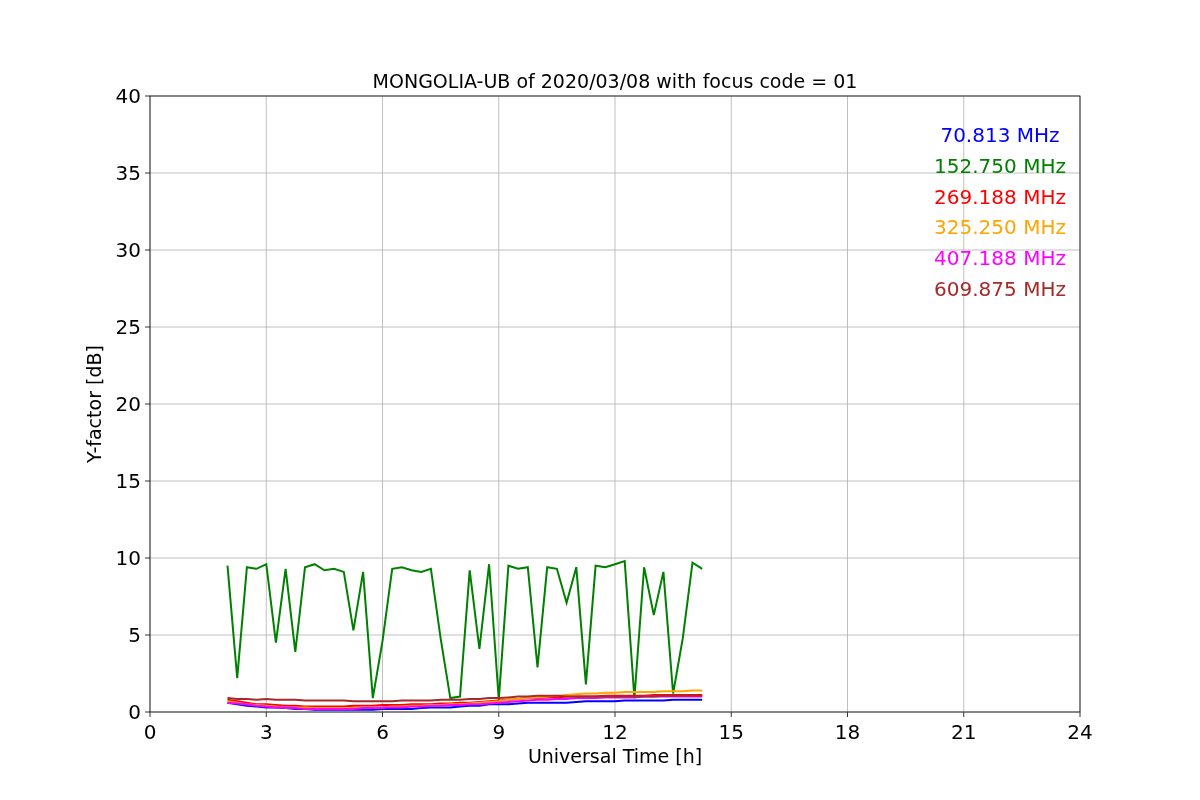  Describe the element at coordinates (150, 732) in the screenshot. I see `x-tick-label: 0` at that location.